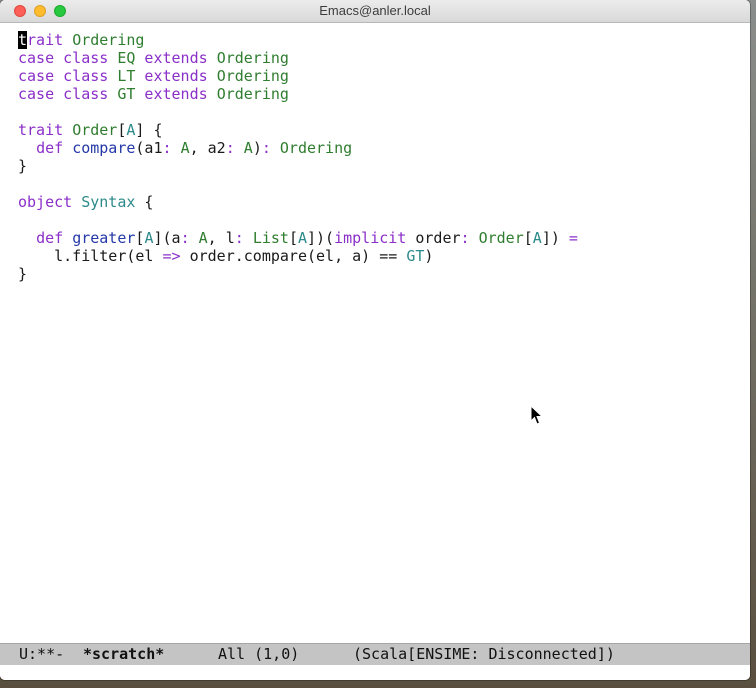 This screenshot has width=756, height=688. I want to click on code-token: EQ, so click(126, 58).